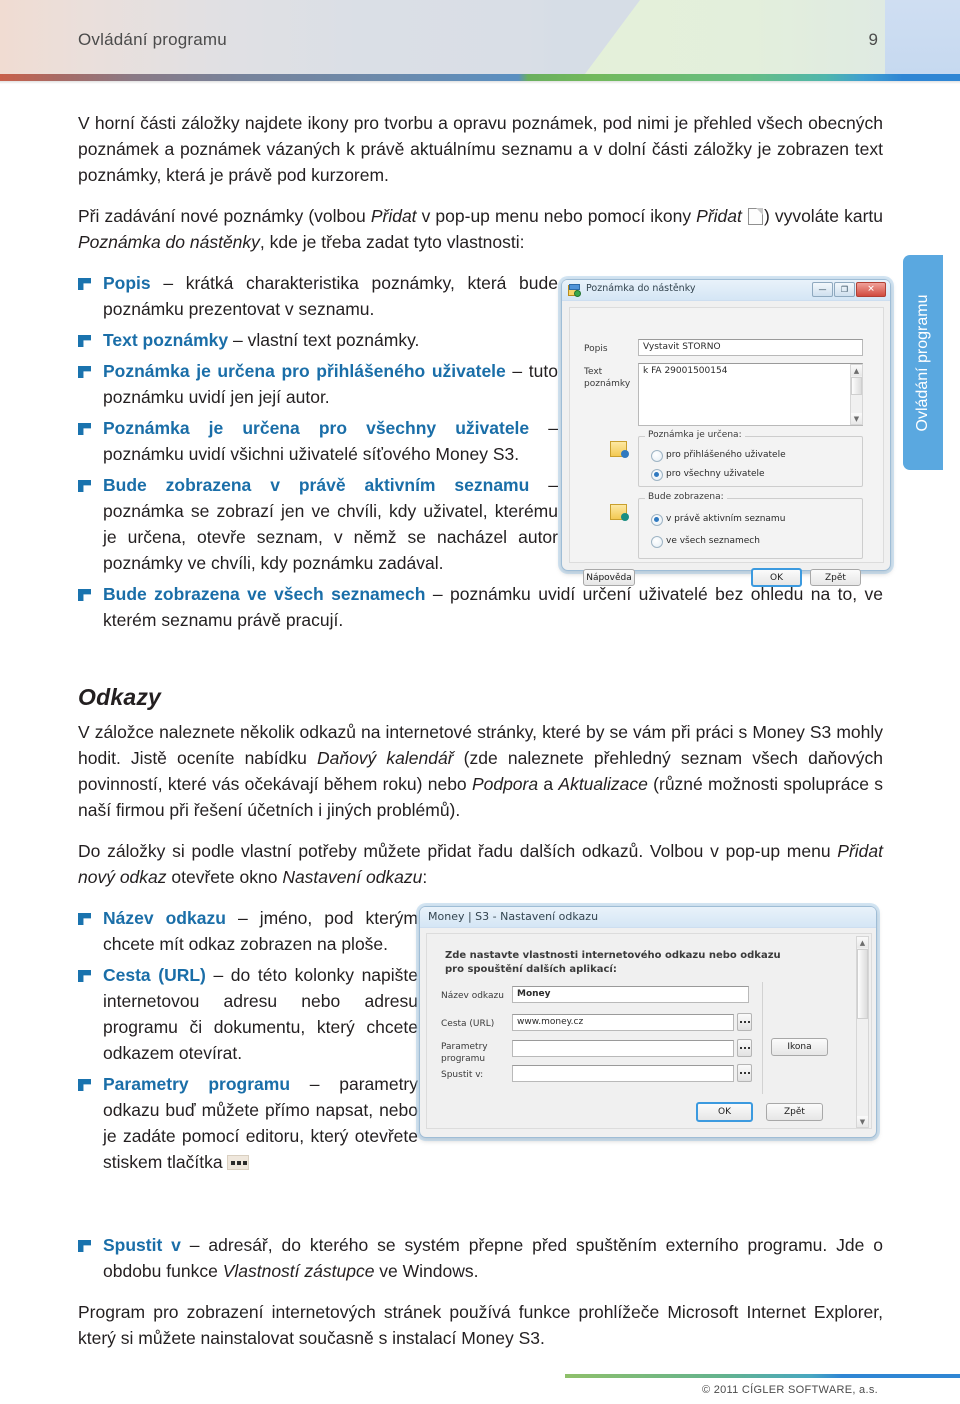 The image size is (960, 1404). What do you see at coordinates (462, 1075) in the screenshot?
I see `label-spustit-v: Spustit v:` at bounding box center [462, 1075].